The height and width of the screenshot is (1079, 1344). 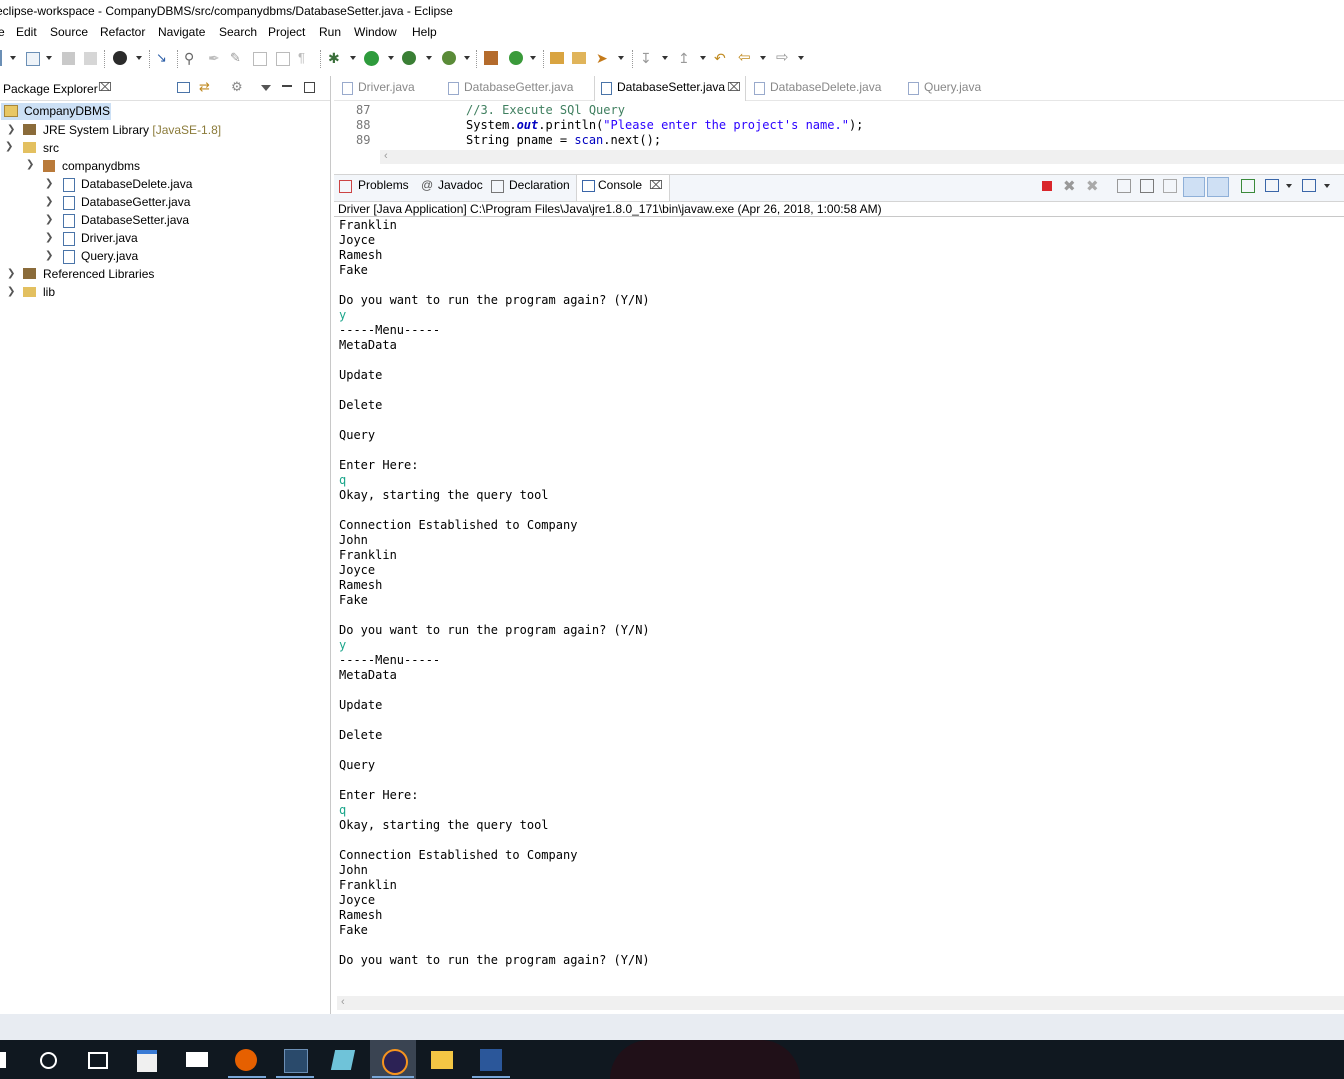 What do you see at coordinates (579, 58) in the screenshot?
I see `open-task-icon` at bounding box center [579, 58].